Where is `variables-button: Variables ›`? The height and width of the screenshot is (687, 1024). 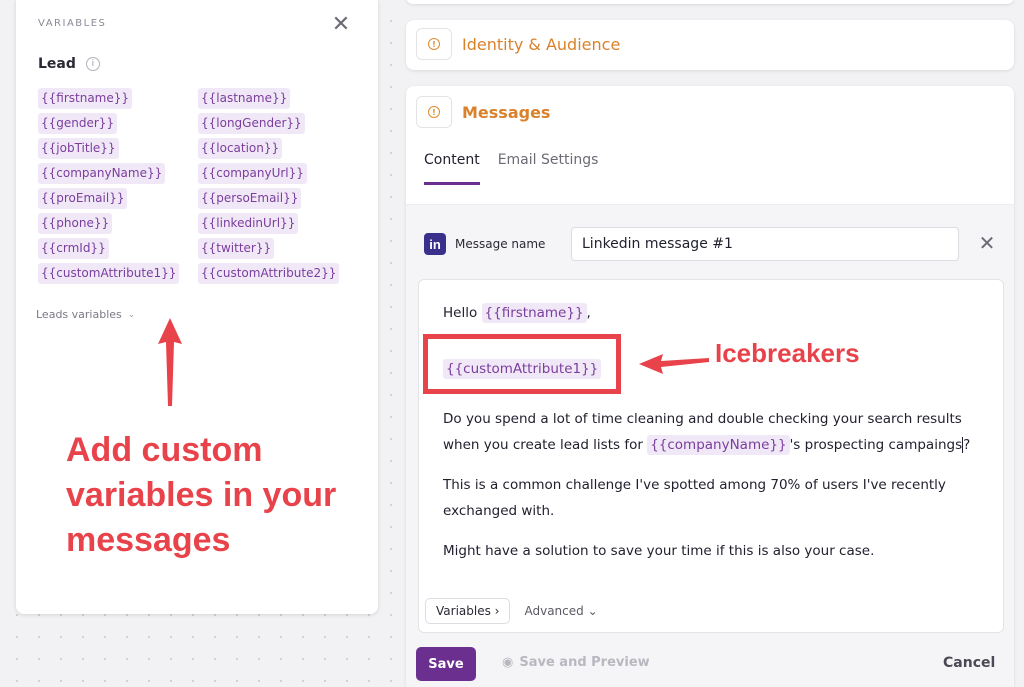
variables-button: Variables › is located at coordinates (468, 611).